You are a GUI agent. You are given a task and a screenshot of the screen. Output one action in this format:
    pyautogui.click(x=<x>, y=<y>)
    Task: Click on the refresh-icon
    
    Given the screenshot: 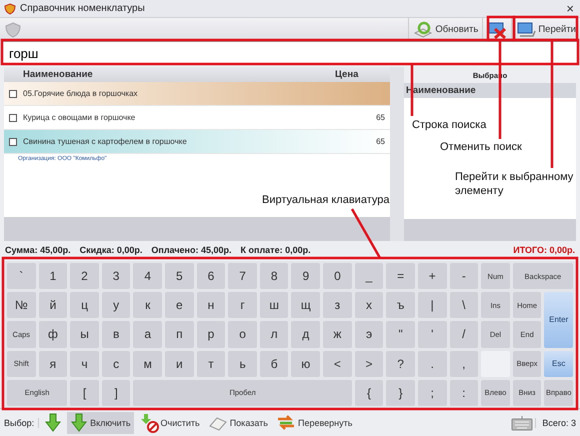 What is the action you would take?
    pyautogui.click(x=423, y=29)
    